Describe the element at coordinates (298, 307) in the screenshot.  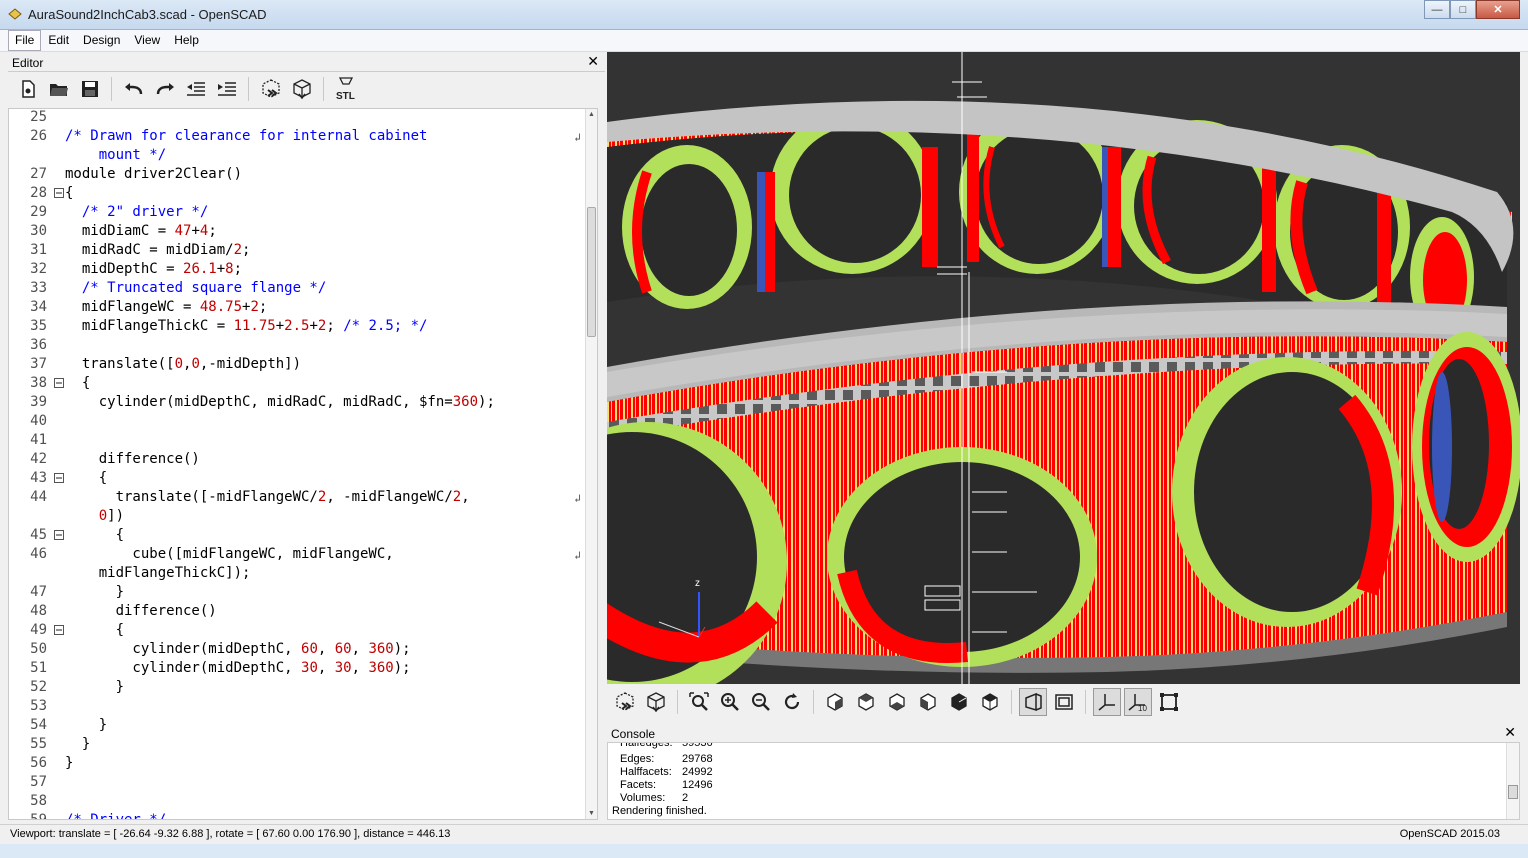
I see `code-line: 34 midFlangeWC = 48.75+2;` at that location.